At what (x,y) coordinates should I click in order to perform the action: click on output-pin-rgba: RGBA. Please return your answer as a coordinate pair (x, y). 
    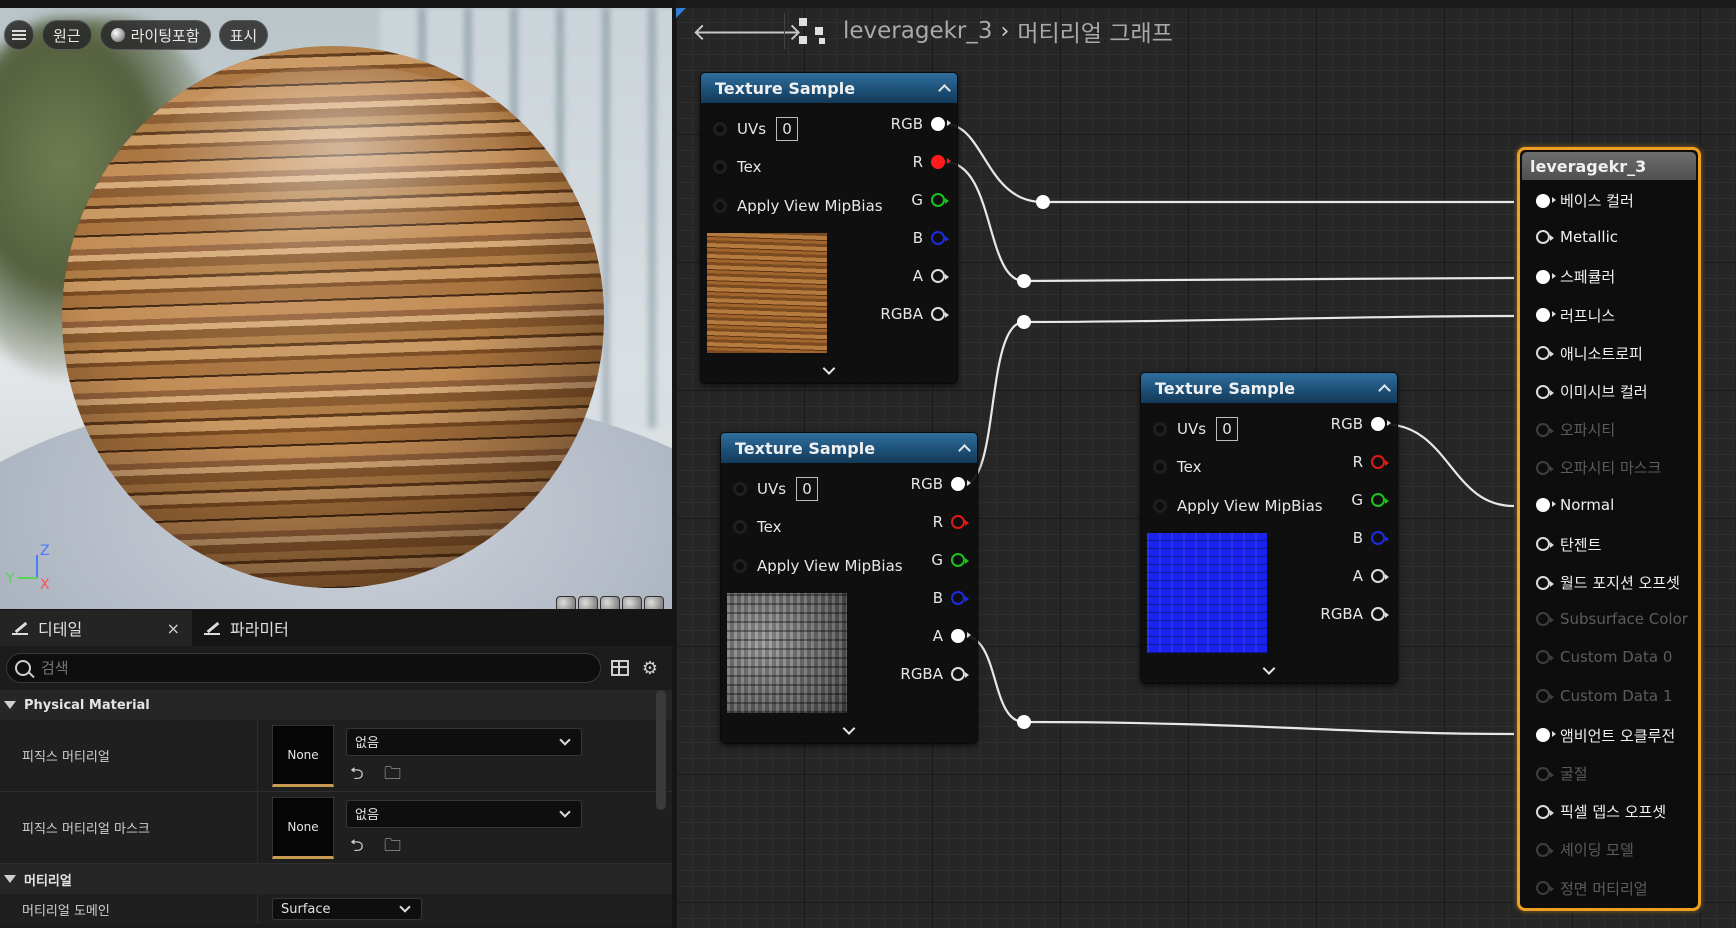
    Looking at the image, I should click on (914, 314).